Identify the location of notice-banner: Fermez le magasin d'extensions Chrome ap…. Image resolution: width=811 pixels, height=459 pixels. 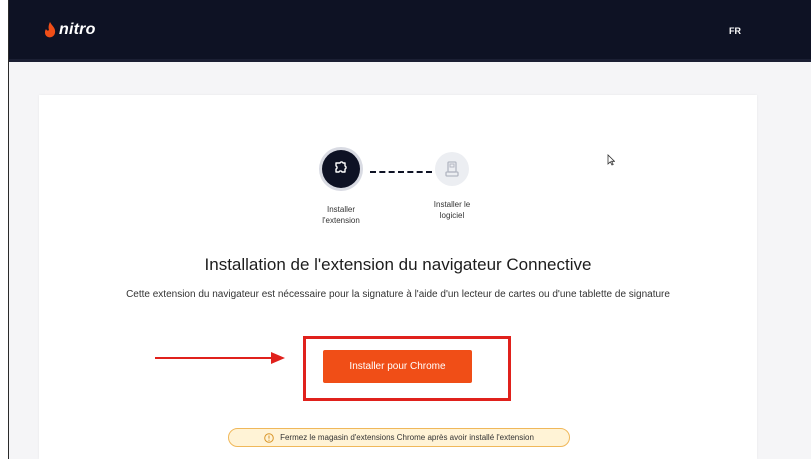
(399, 437).